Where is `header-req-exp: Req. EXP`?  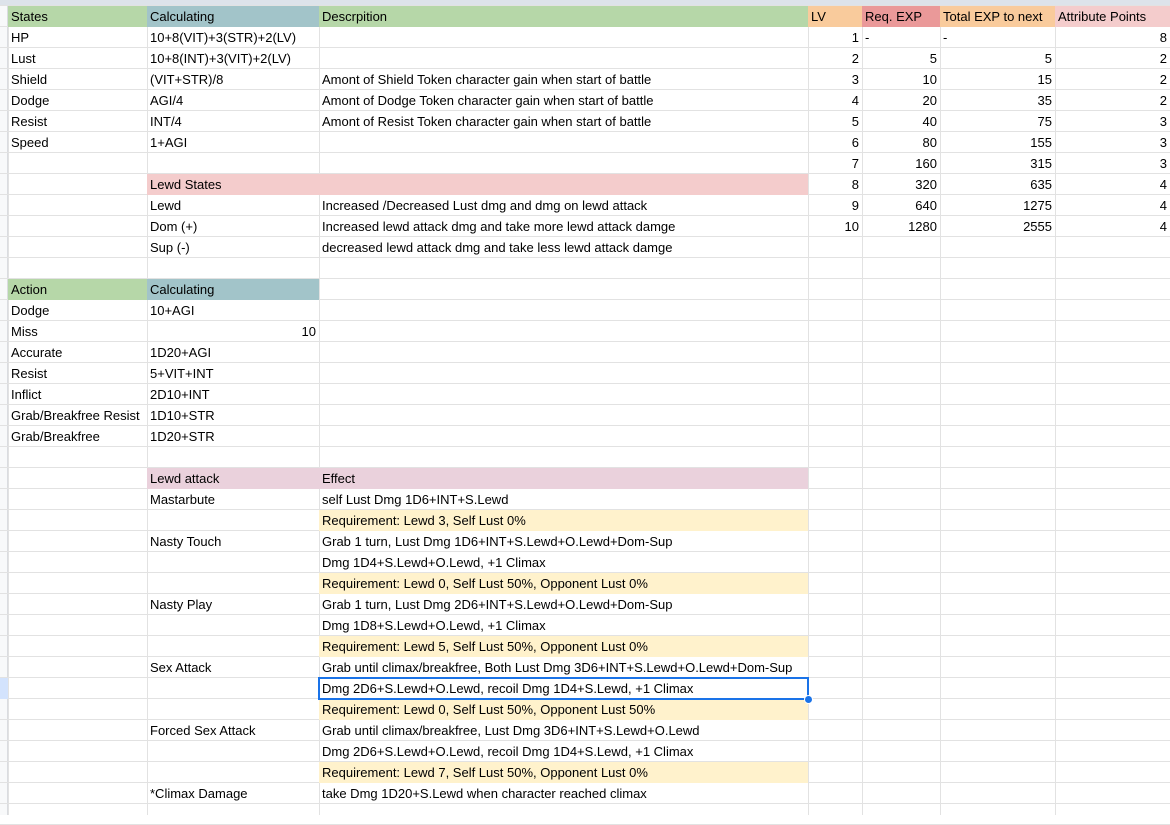
header-req-exp: Req. EXP is located at coordinates (901, 16).